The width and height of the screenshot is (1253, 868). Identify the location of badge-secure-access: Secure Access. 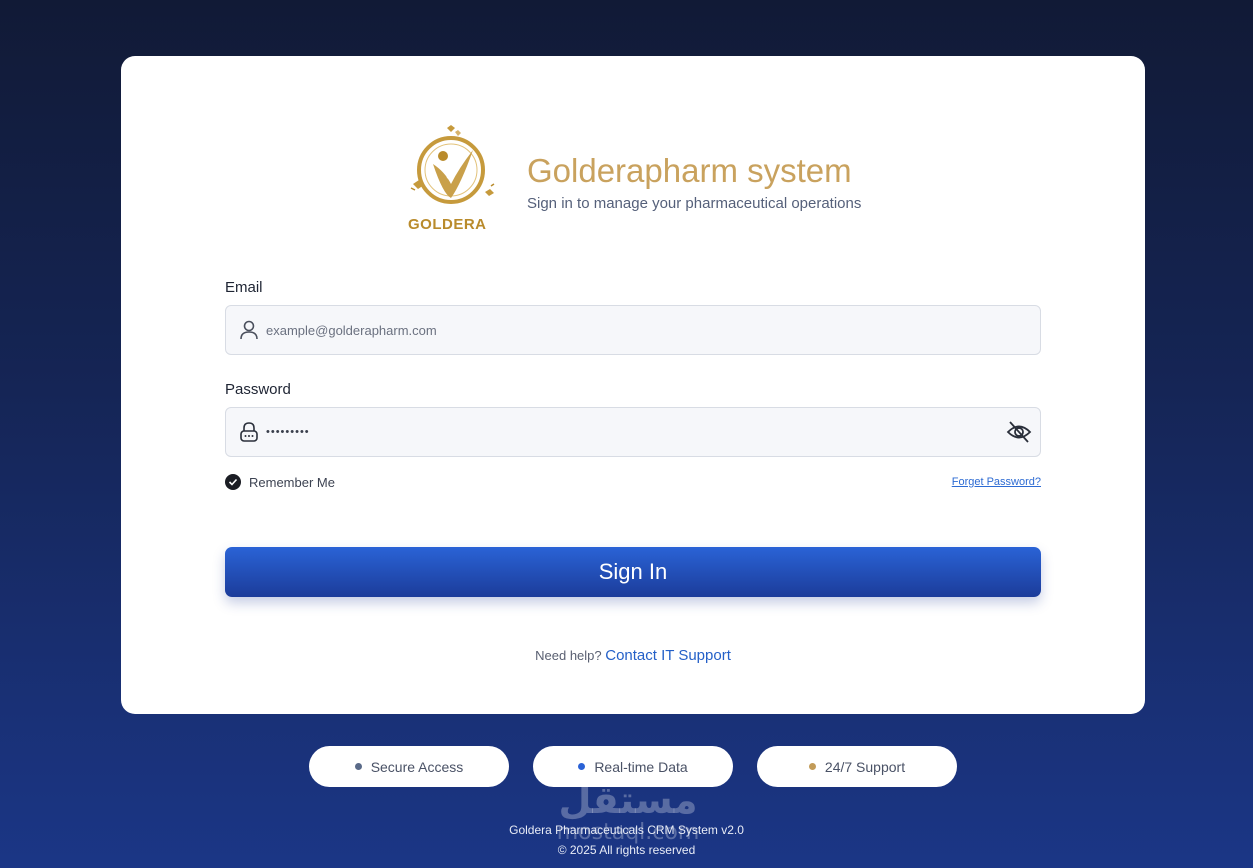
(409, 766).